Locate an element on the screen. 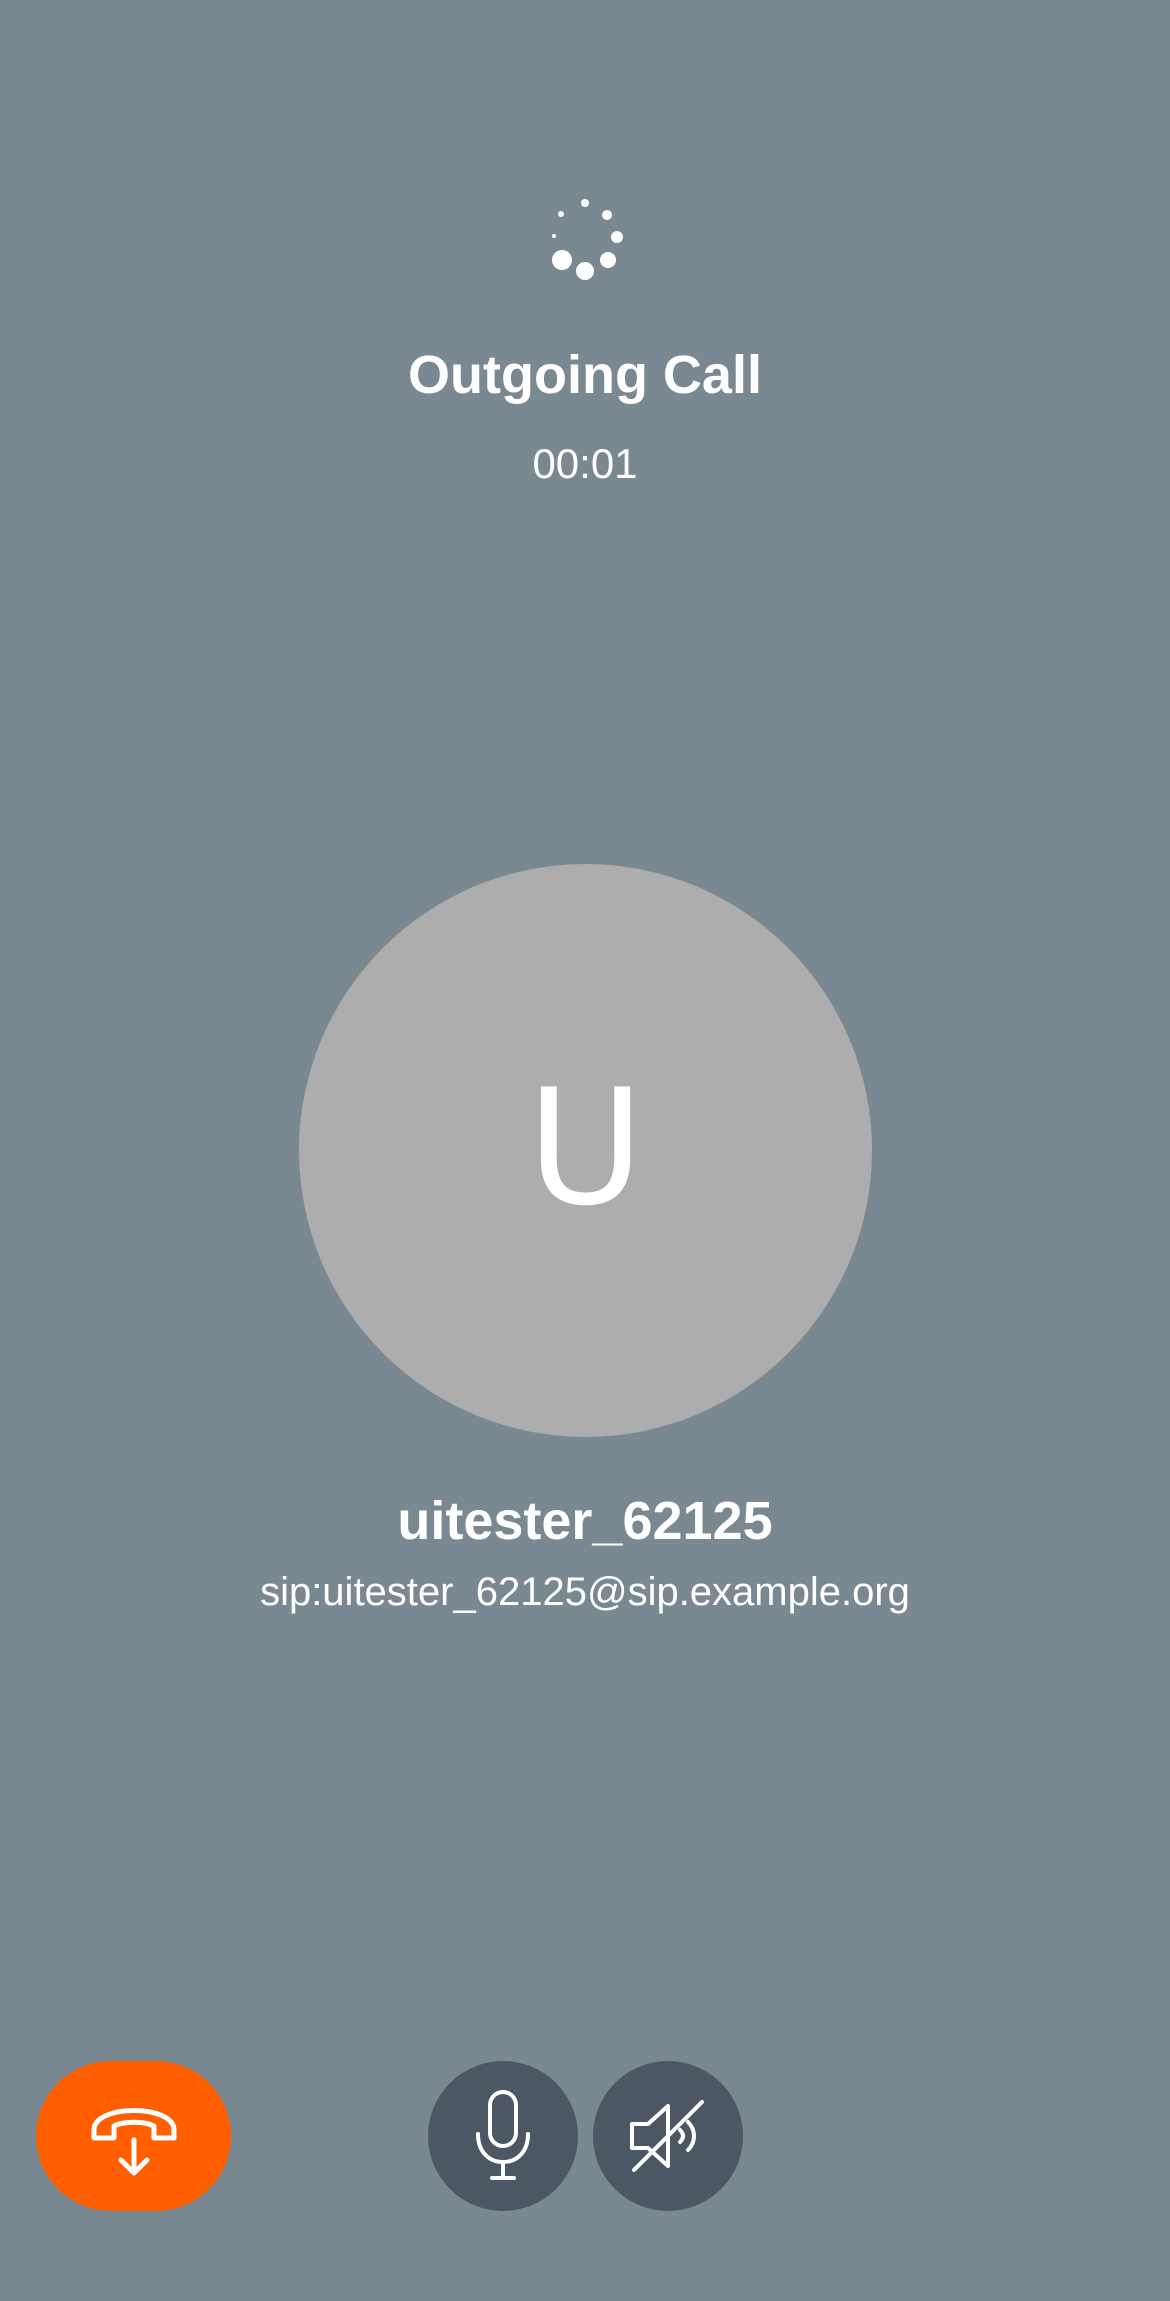  loading-spinner-icon is located at coordinates (585, 240).